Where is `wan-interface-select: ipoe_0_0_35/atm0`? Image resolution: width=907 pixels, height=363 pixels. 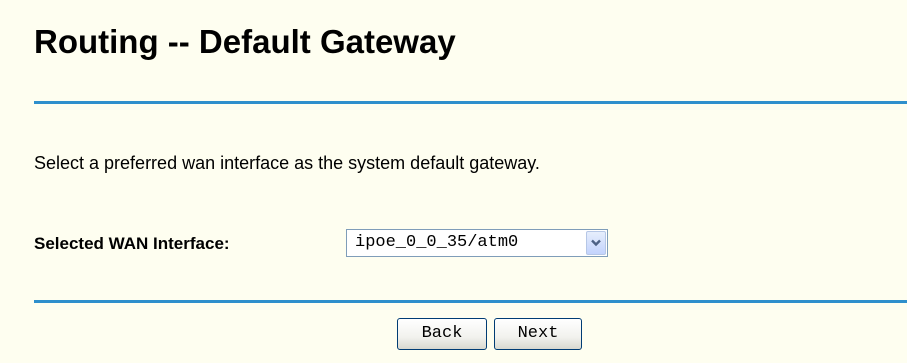 wan-interface-select: ipoe_0_0_35/atm0 is located at coordinates (477, 243).